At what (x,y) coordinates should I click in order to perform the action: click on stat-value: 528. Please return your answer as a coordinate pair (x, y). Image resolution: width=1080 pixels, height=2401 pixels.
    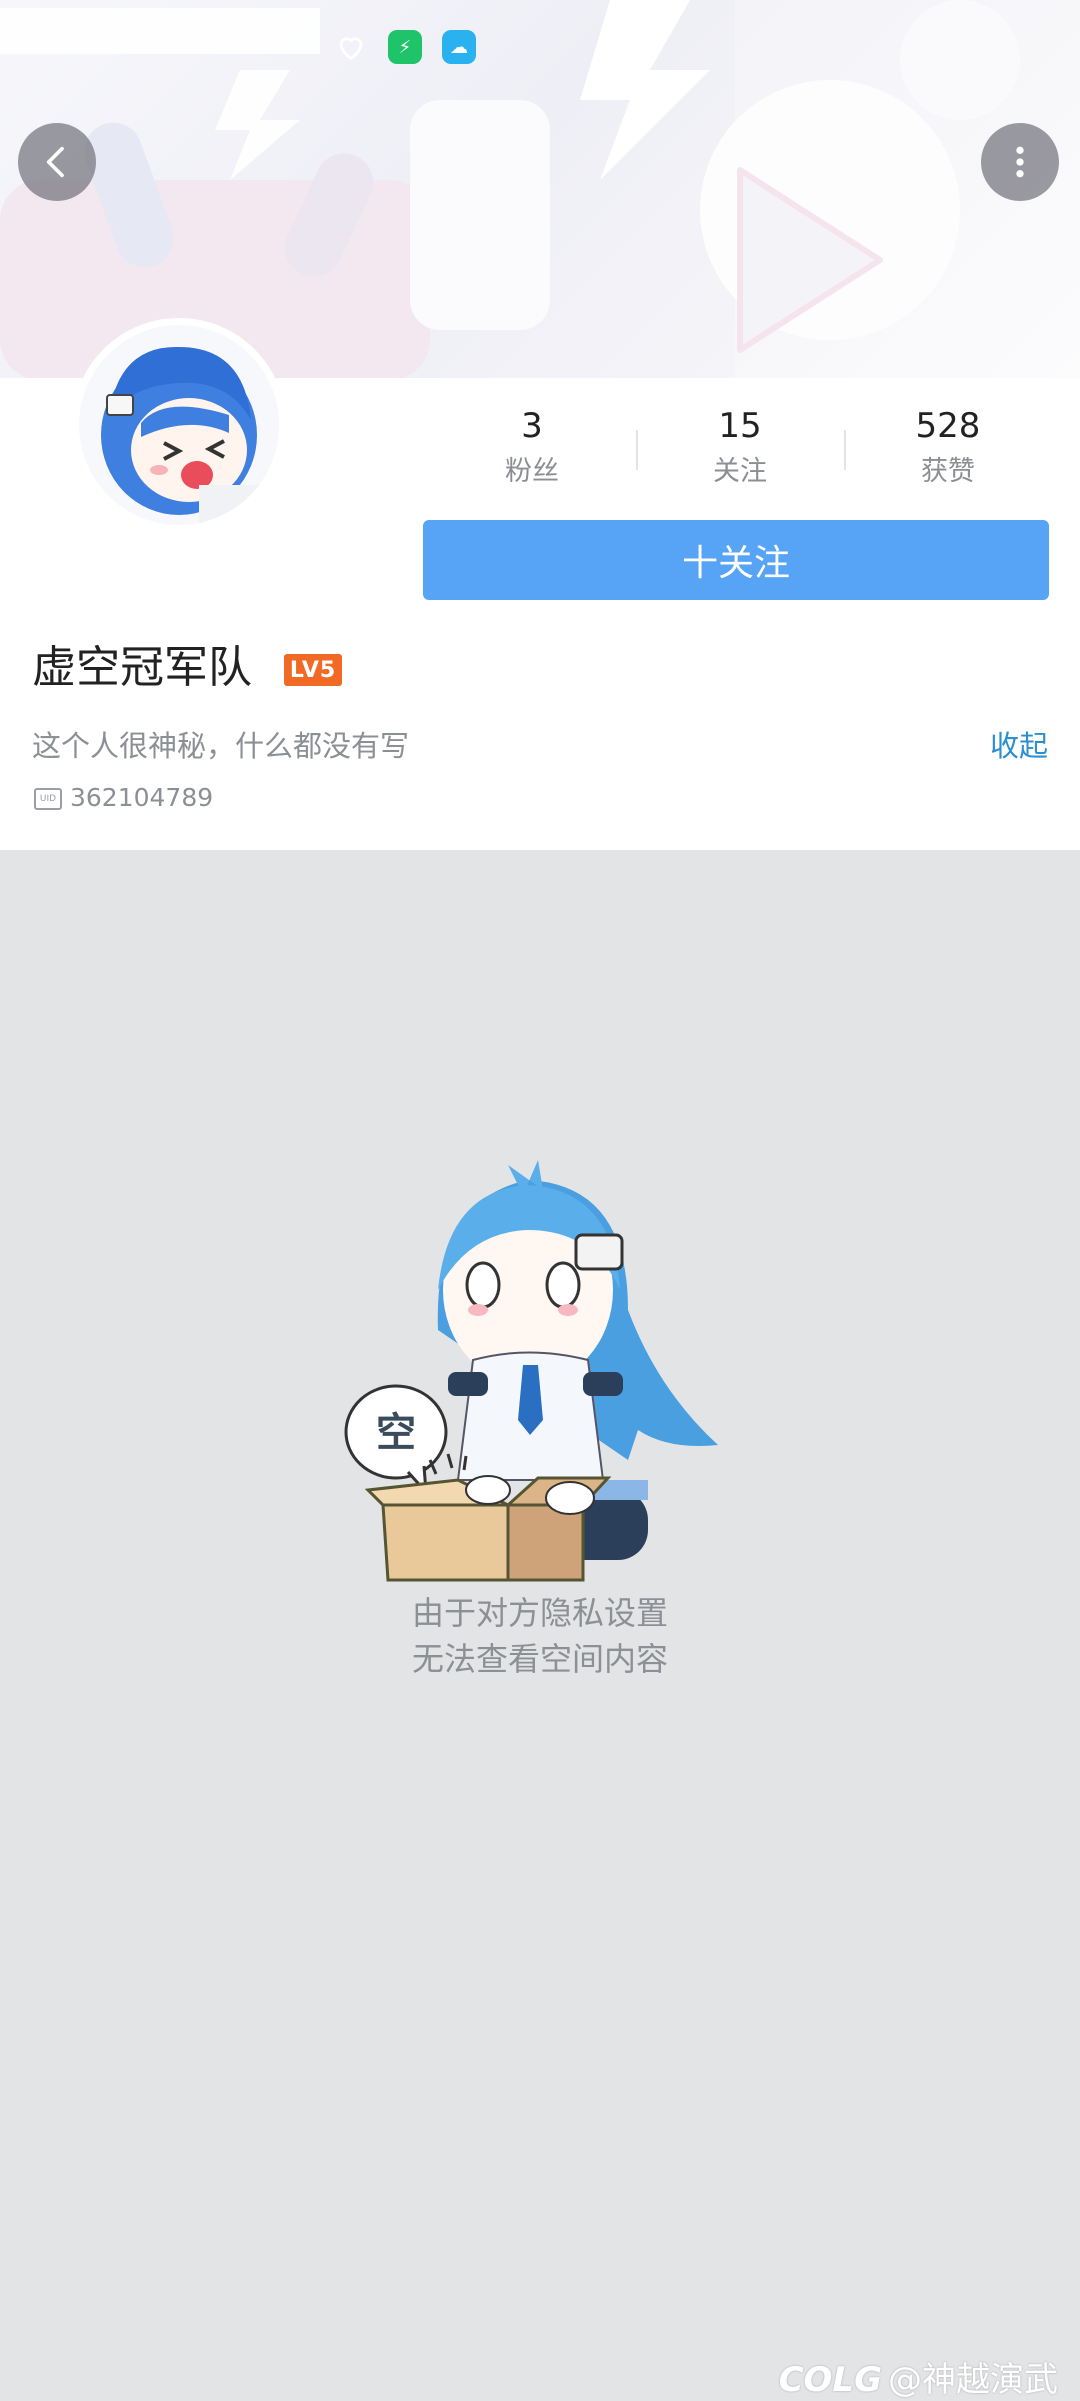
    Looking at the image, I should click on (948, 426).